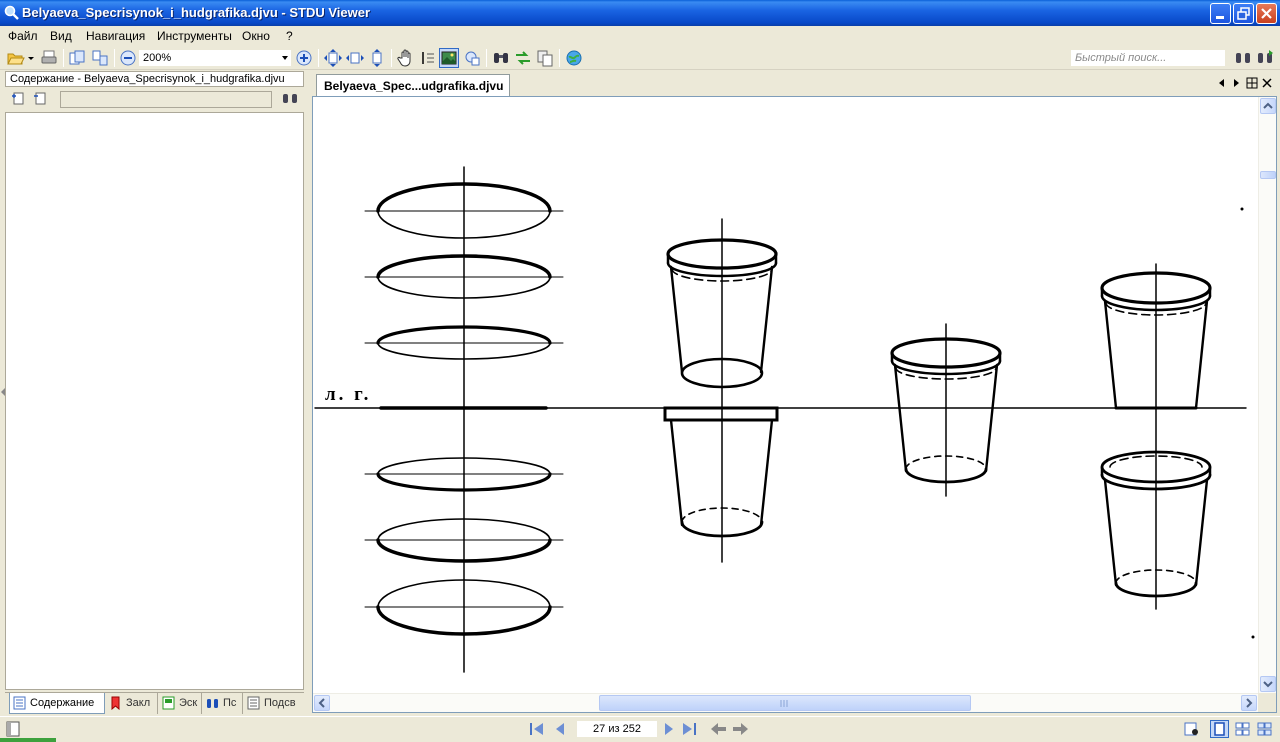 This screenshot has height=742, width=1280. Describe the element at coordinates (946, 410) in the screenshot. I see `cup-on-horizon-drawing` at that location.